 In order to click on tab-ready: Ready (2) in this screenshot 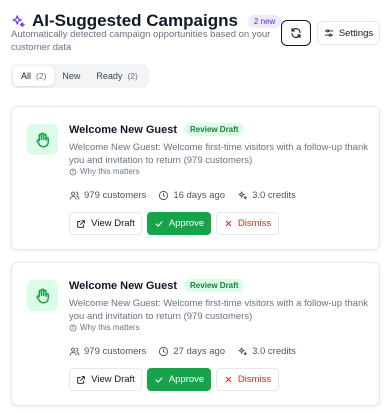, I will do `click(116, 76)`.